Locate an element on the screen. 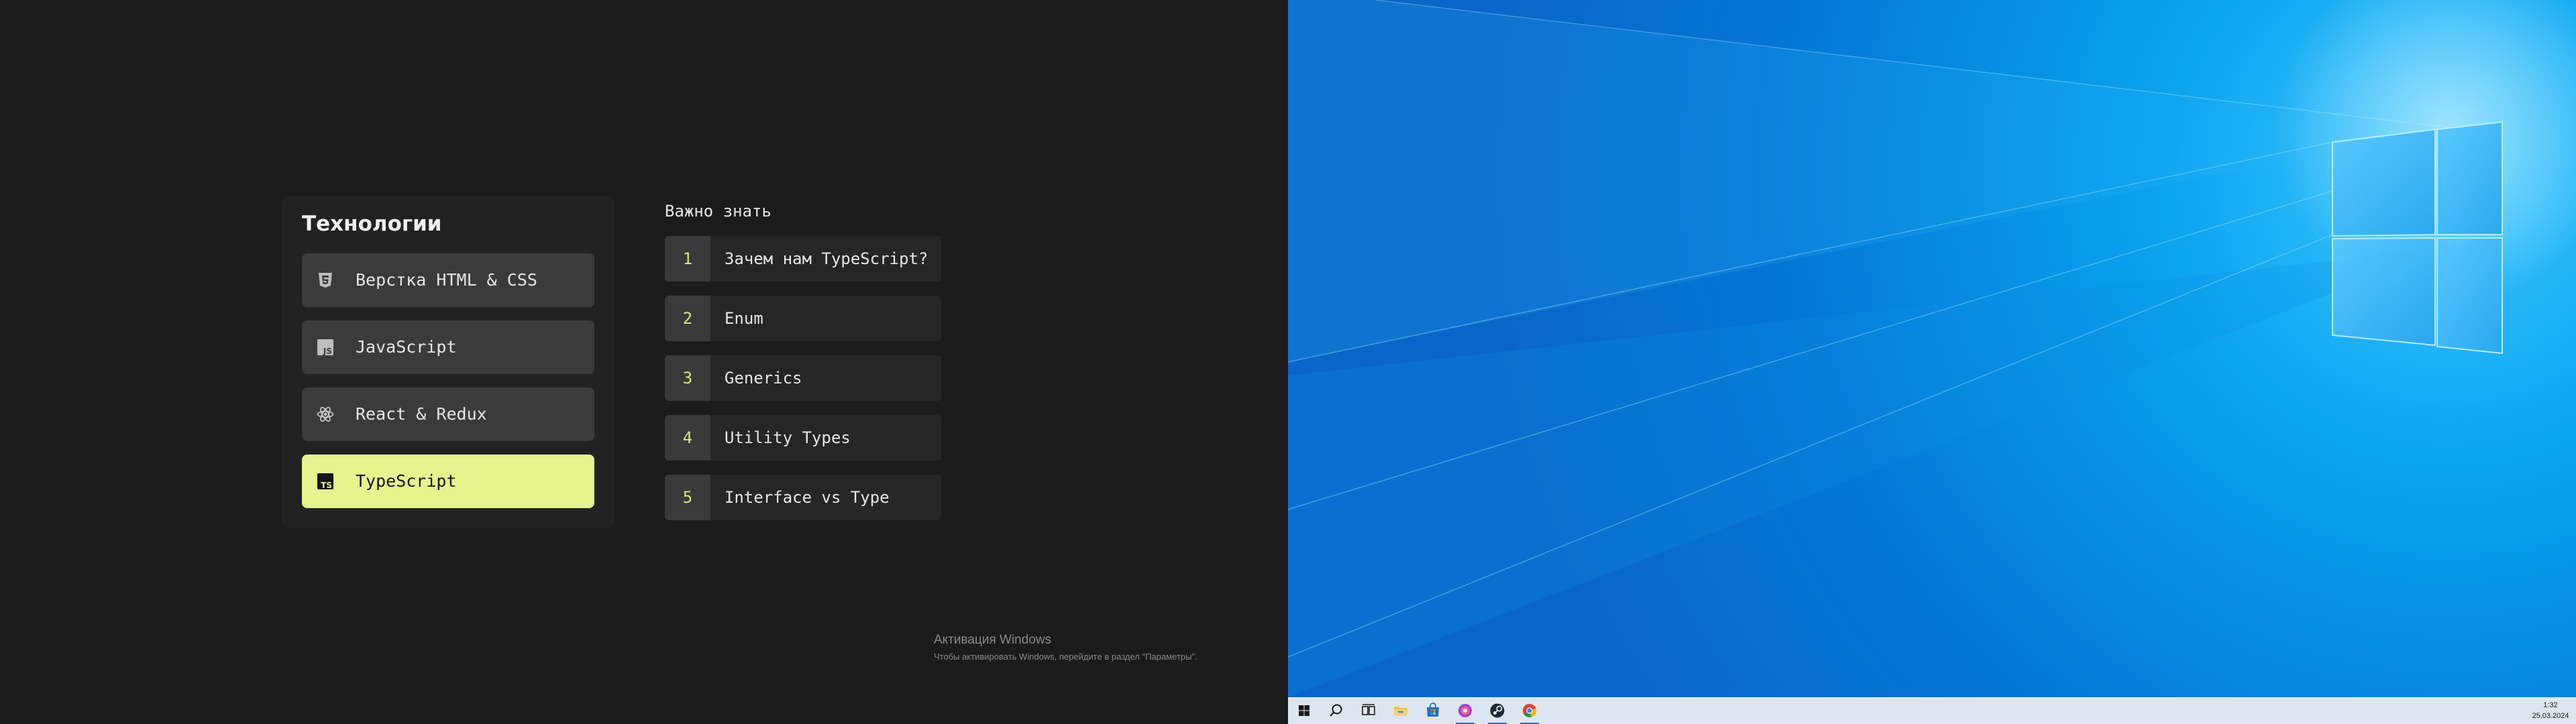 This screenshot has height=724, width=2576. chrome-button is located at coordinates (1529, 710).